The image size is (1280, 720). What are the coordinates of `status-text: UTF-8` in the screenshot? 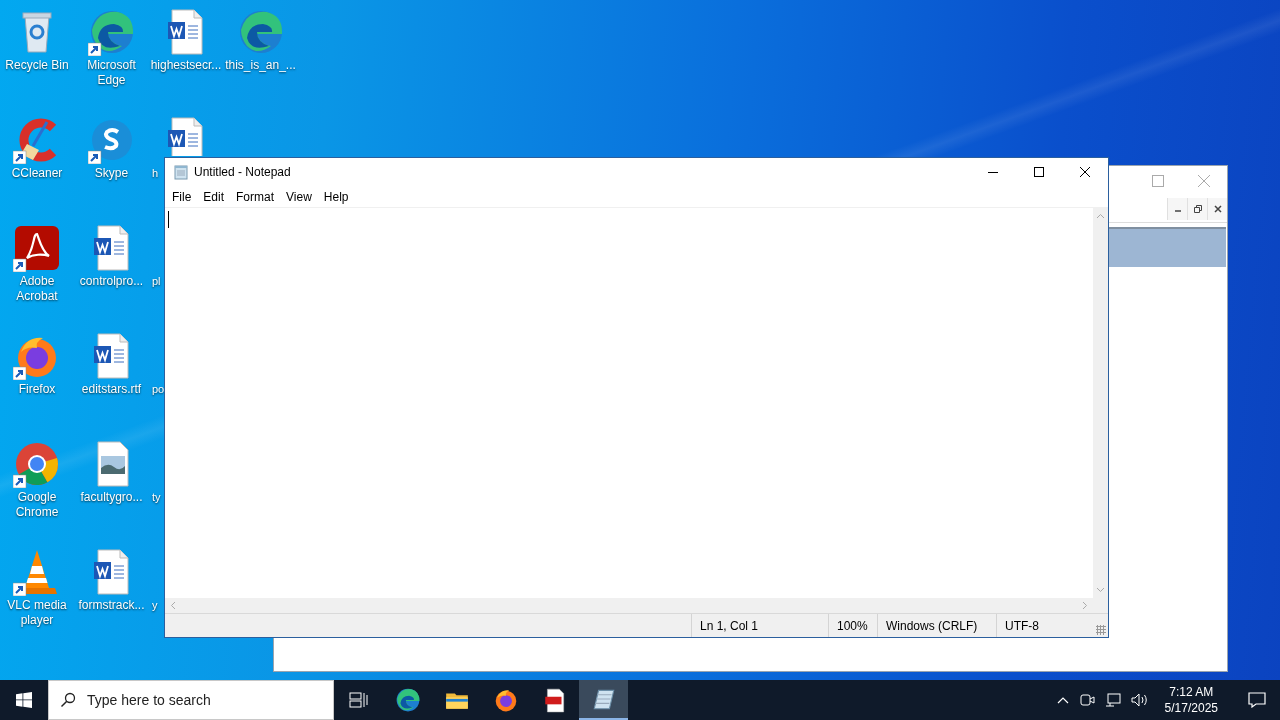 It's located at (1046, 625).